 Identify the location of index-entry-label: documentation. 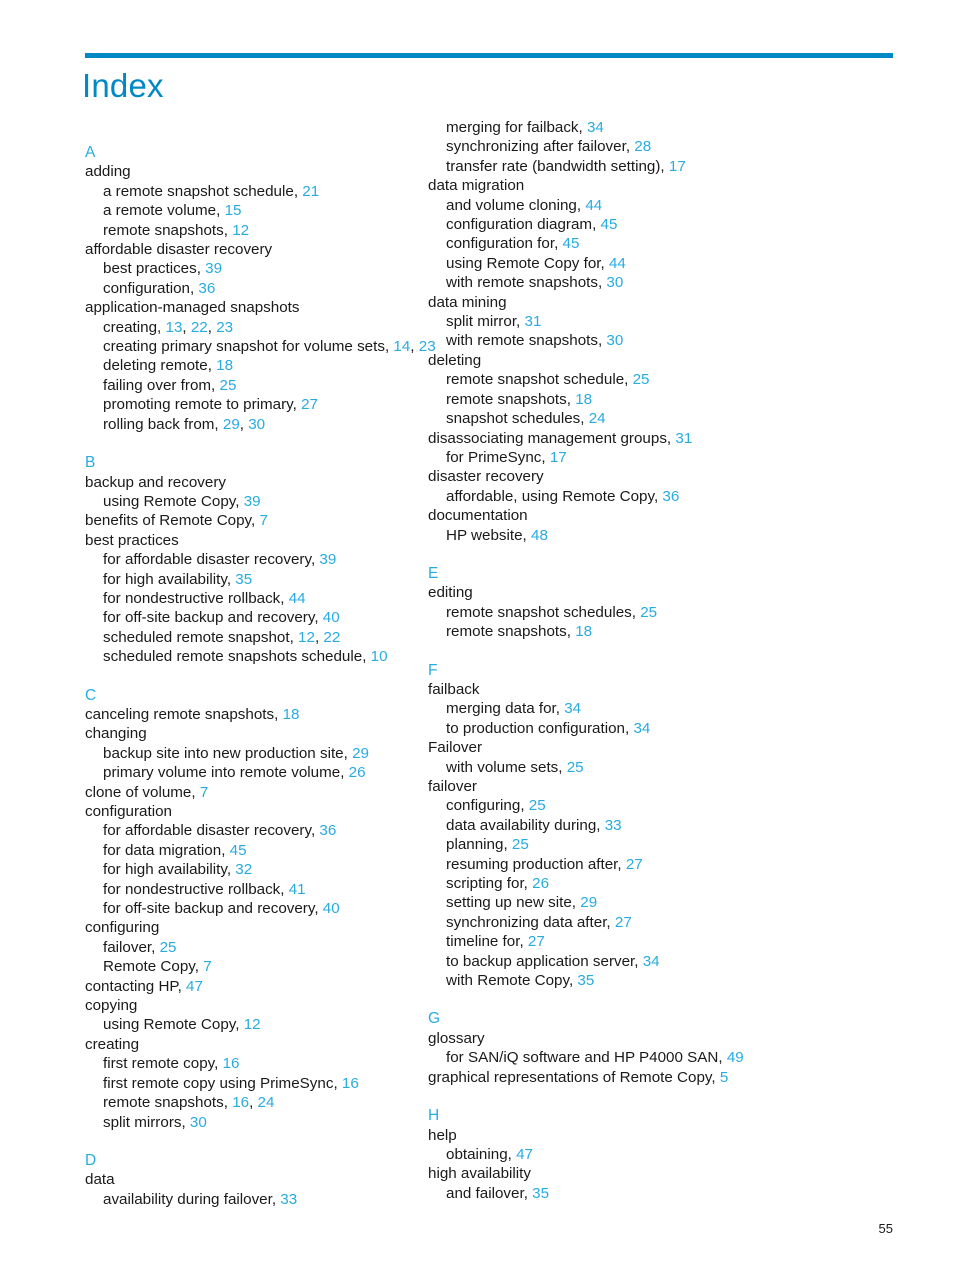
(478, 516).